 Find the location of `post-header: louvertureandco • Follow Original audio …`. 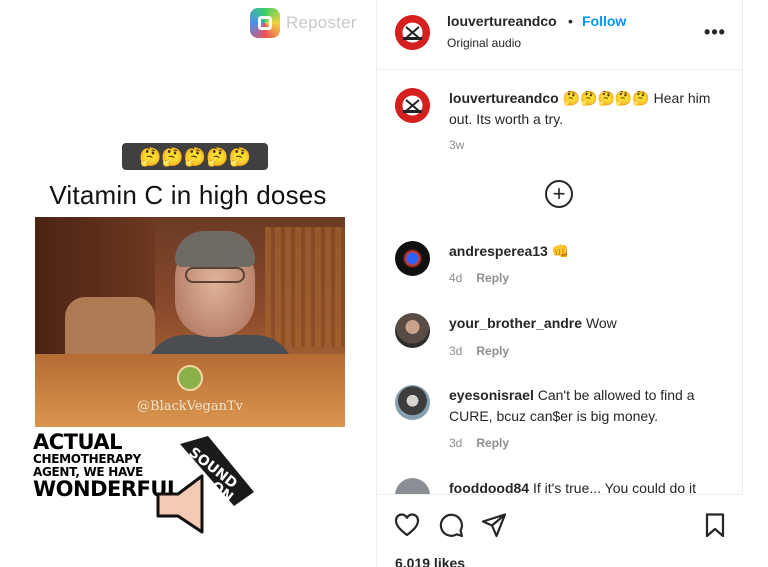

post-header: louvertureandco • Follow Original audio … is located at coordinates (560, 35).